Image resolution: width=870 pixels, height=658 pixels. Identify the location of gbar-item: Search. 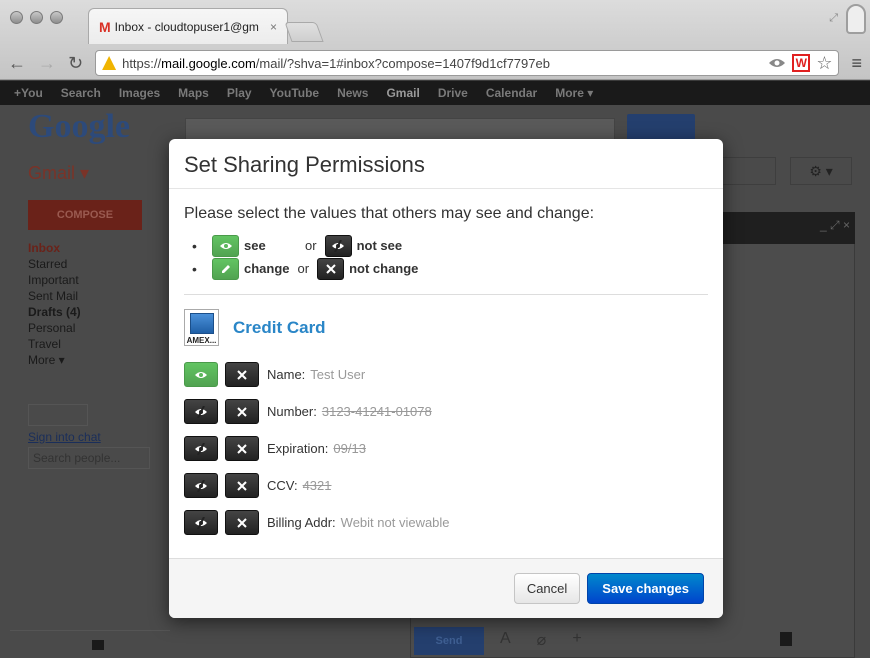
(81, 93).